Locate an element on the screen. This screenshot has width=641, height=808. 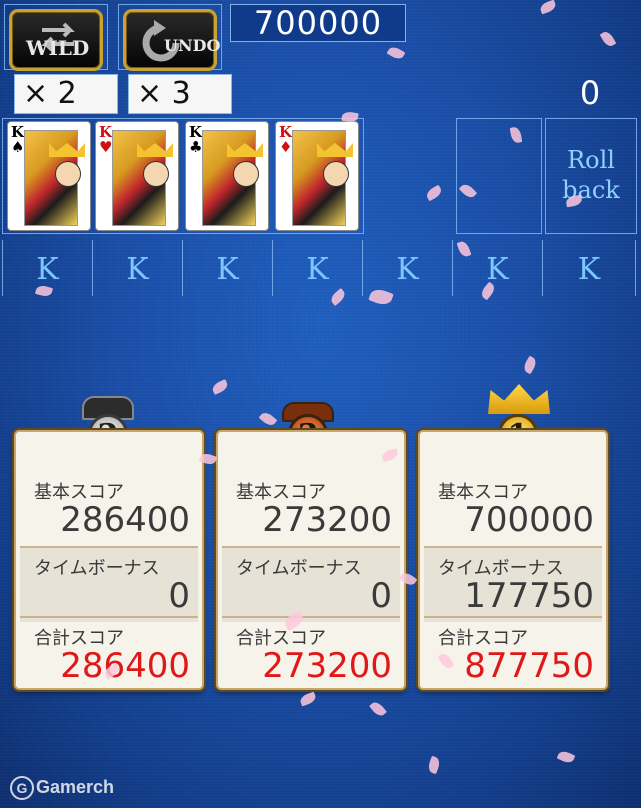
time-bonus-section: タイムボーナス 177750 is located at coordinates (513, 585).